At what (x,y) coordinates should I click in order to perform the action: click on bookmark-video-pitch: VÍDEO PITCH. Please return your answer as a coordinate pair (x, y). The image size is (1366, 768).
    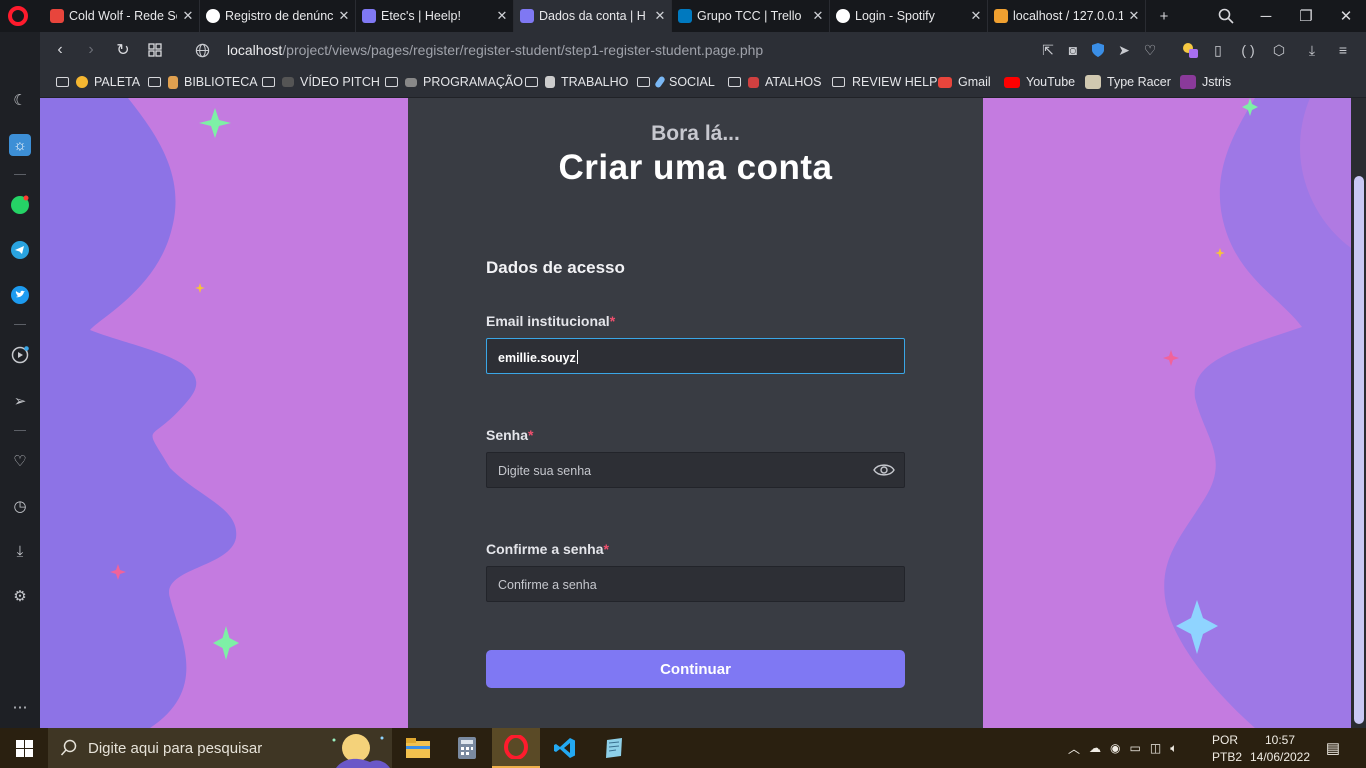
    Looking at the image, I should click on (321, 82).